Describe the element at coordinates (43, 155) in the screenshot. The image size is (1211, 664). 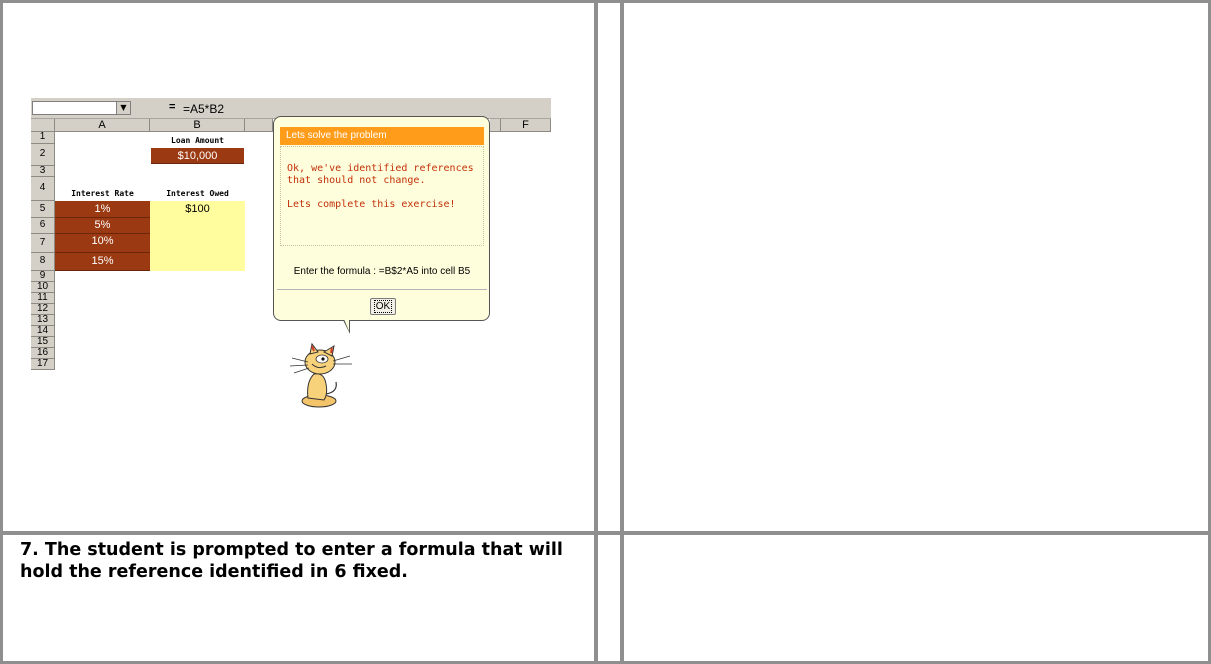
I see `row-header: 2` at that location.